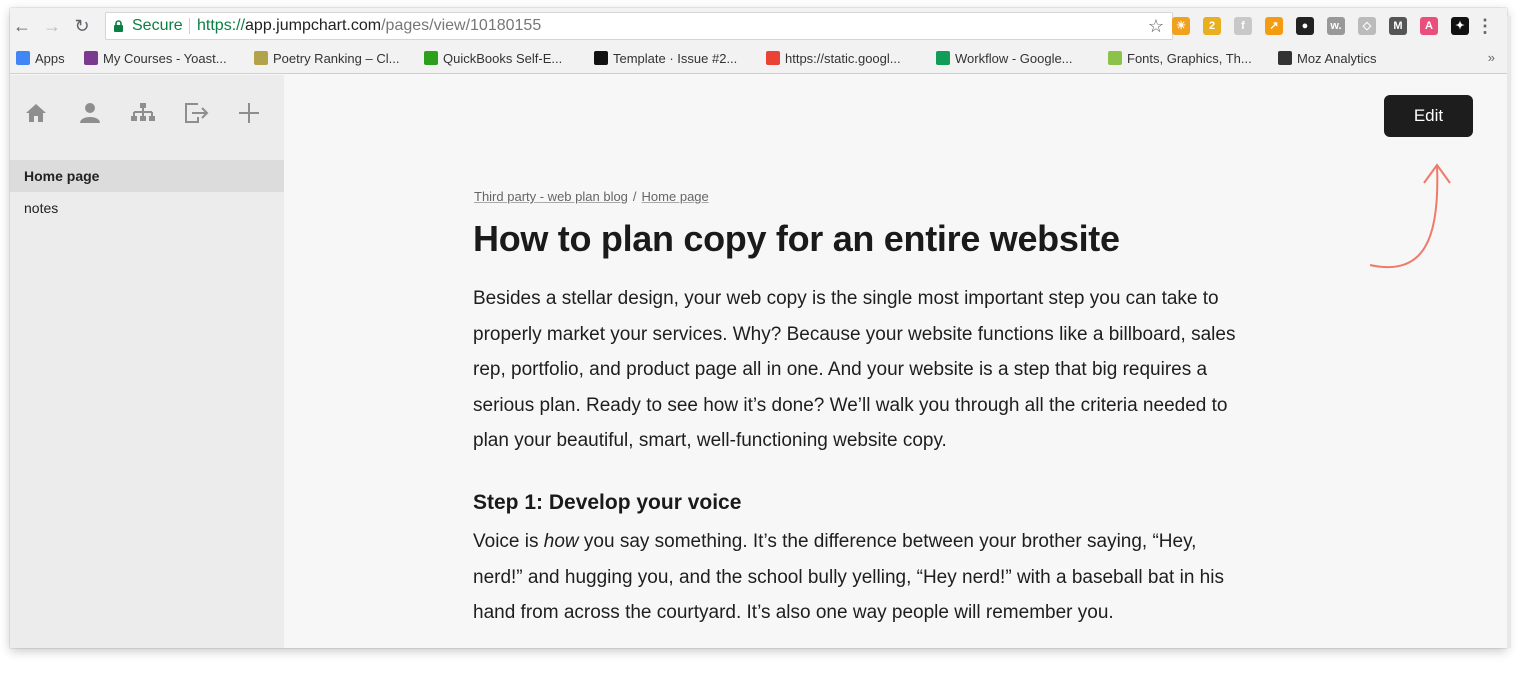 This screenshot has width=1540, height=684. I want to click on breadcrumb-parent-link: Third party - web plan blog, so click(551, 196).